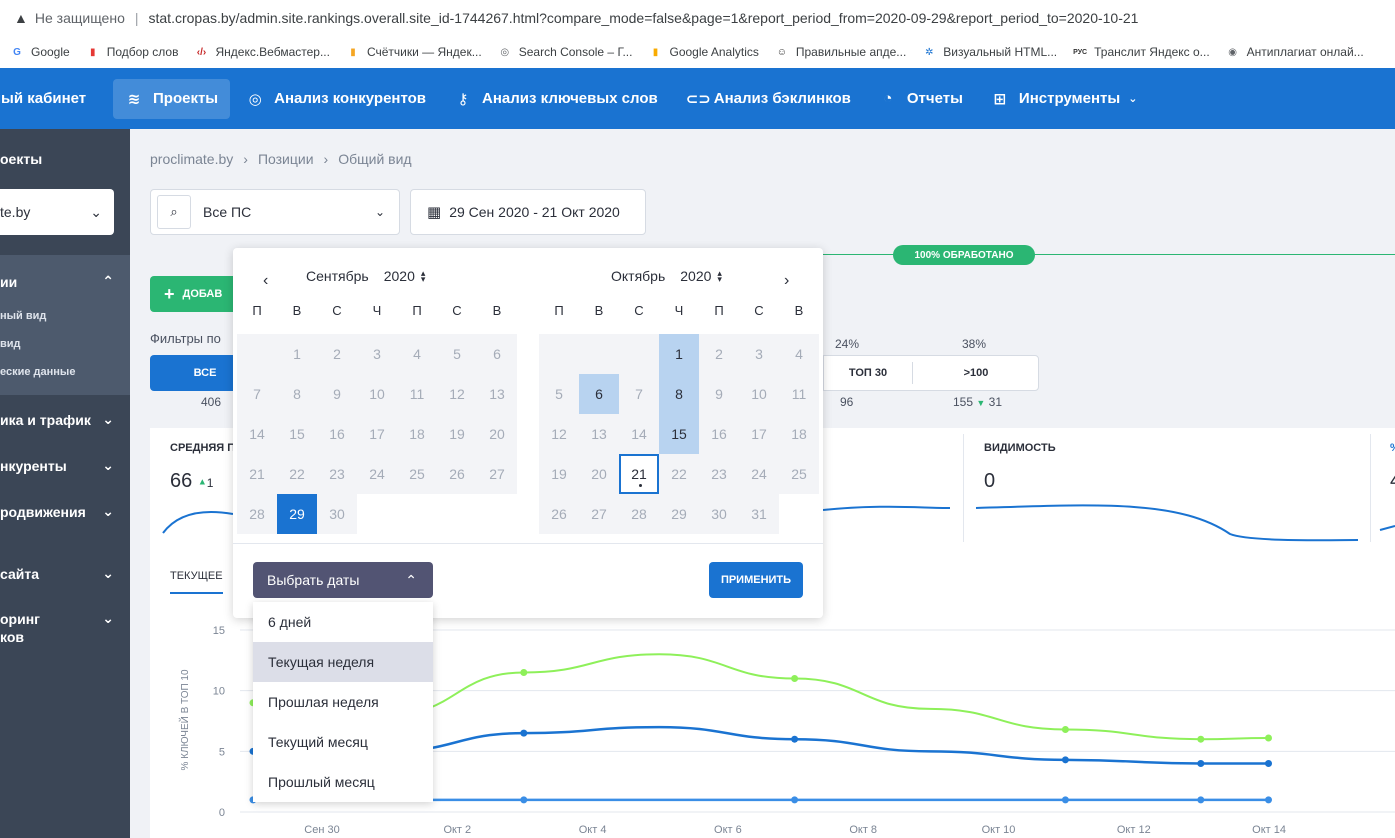  I want to click on nav-tools: ⊞ Инструменты ⌄, so click(1064, 99).